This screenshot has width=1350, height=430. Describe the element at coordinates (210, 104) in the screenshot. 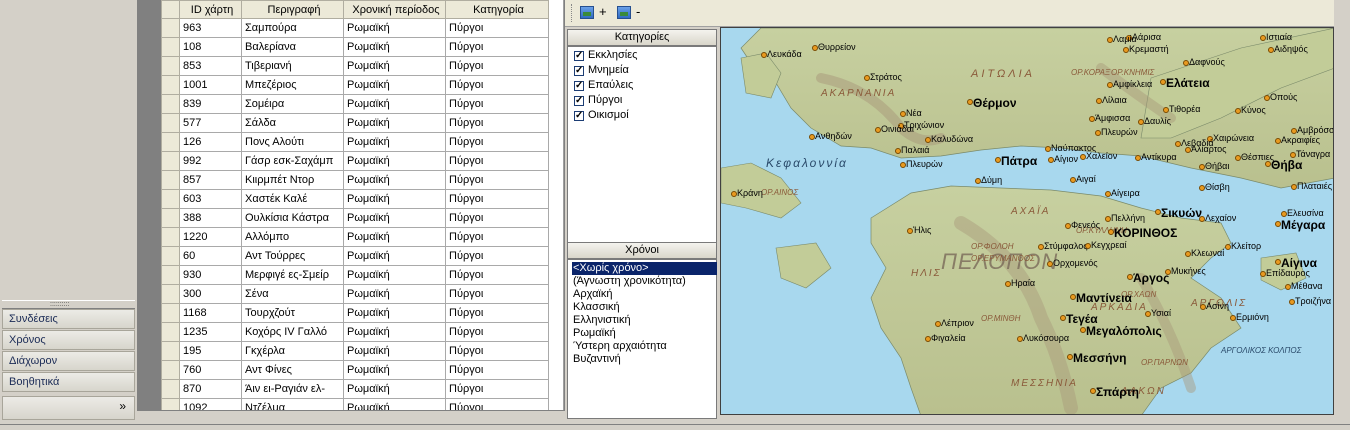

I see `cell-map-id: 839` at that location.